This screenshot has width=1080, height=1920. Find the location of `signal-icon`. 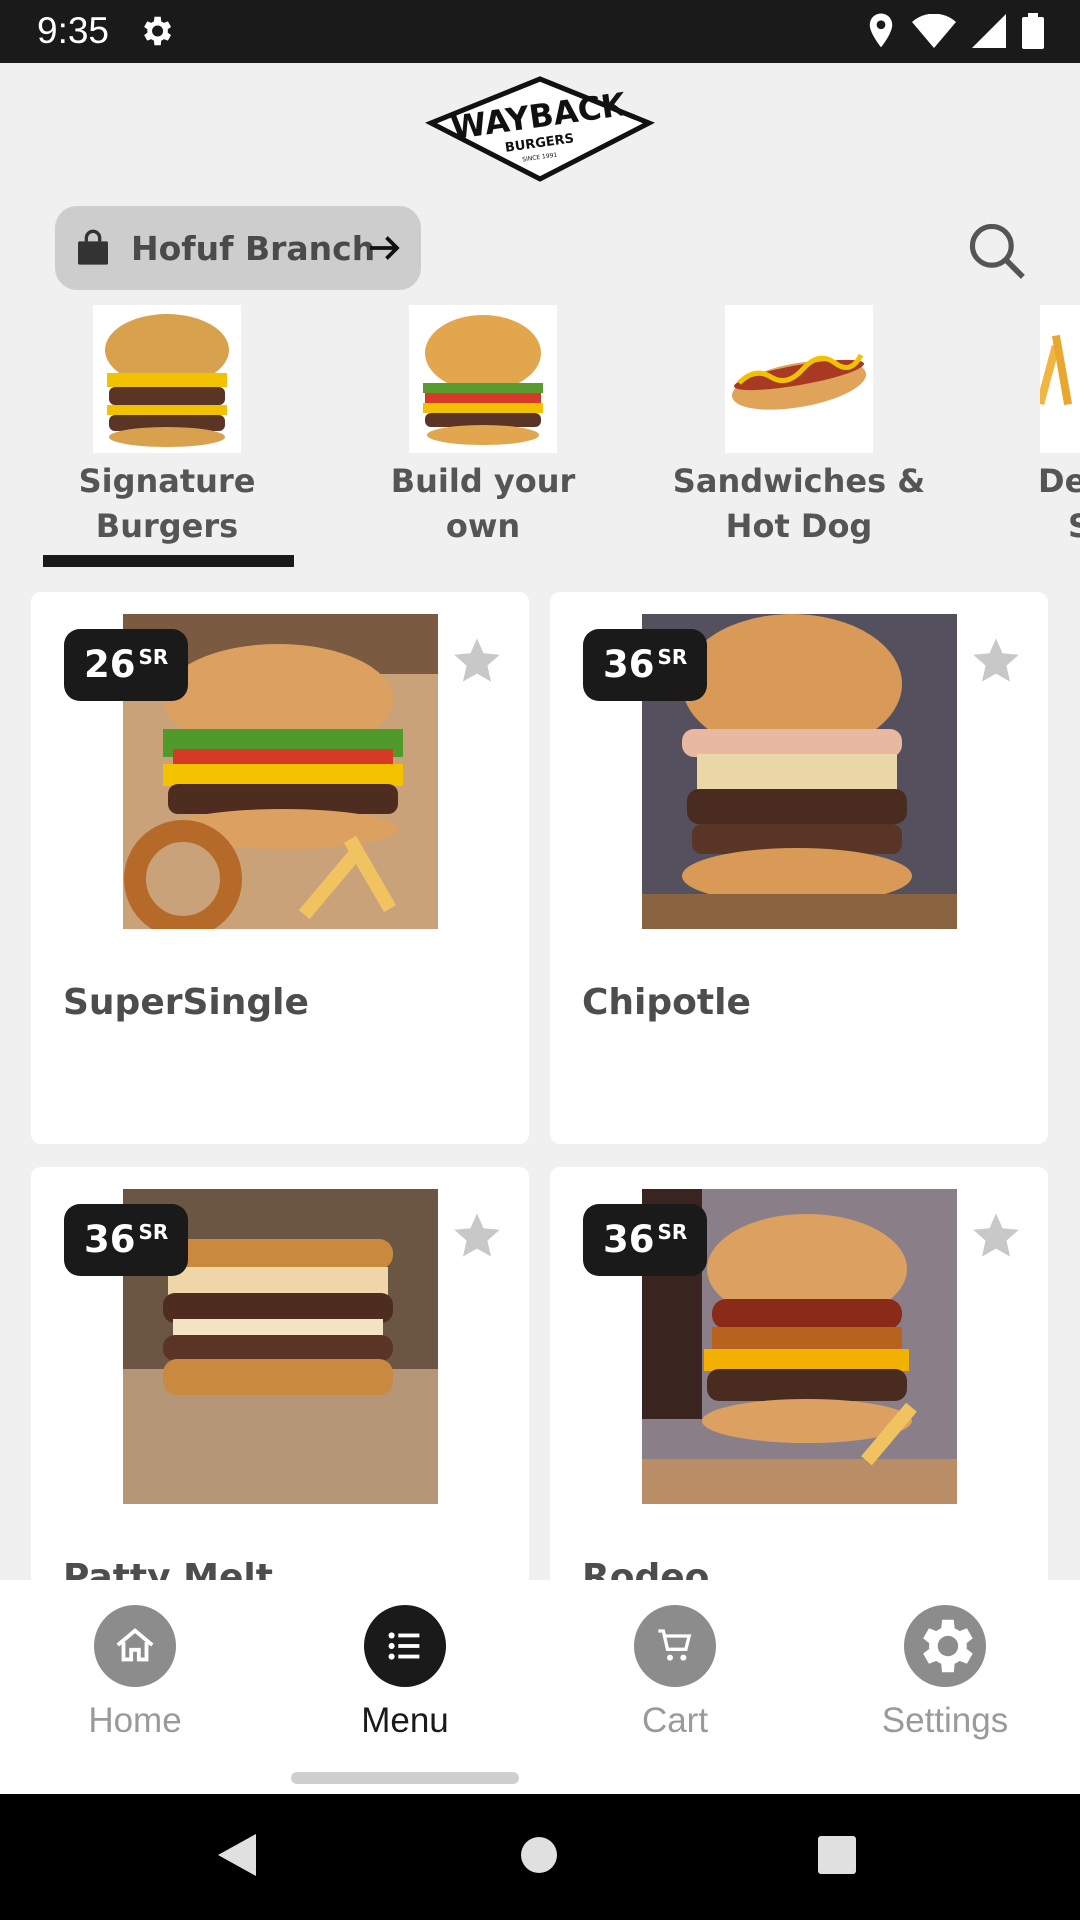

signal-icon is located at coordinates (989, 31).